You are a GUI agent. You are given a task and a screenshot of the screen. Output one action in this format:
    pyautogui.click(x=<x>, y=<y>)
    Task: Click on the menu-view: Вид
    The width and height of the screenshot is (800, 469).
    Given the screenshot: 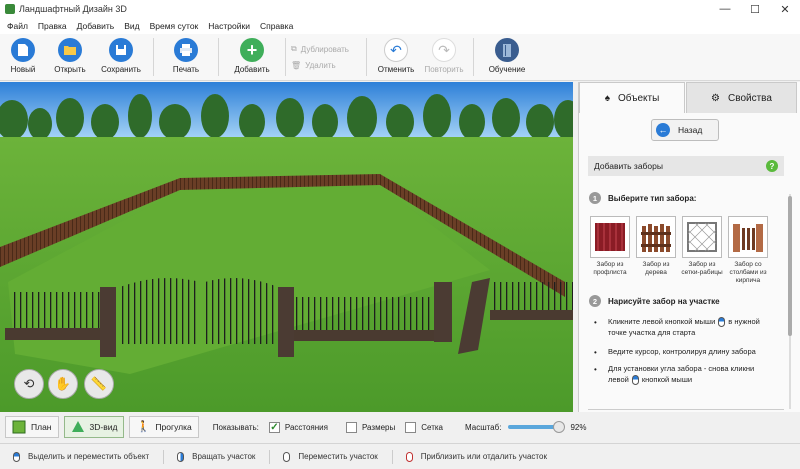 What is the action you would take?
    pyautogui.click(x=131, y=26)
    